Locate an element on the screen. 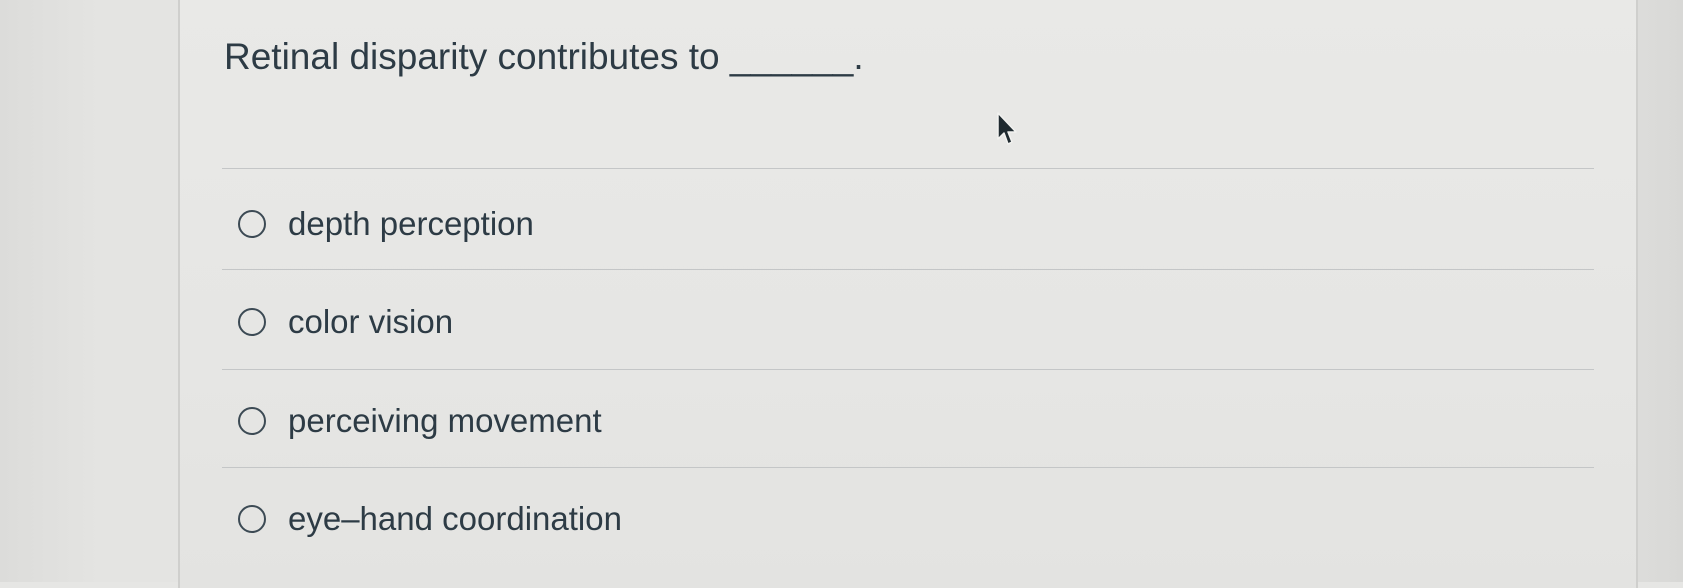 The width and height of the screenshot is (1683, 588). answer-option: depth perception is located at coordinates (386, 224).